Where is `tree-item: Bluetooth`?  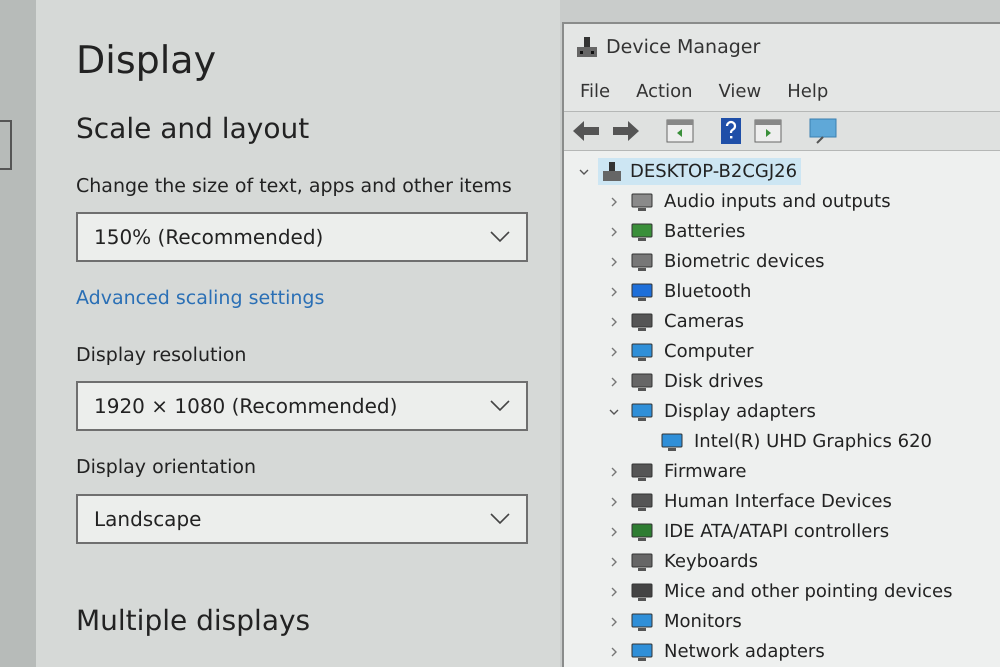 tree-item: Bluetooth is located at coordinates (708, 292).